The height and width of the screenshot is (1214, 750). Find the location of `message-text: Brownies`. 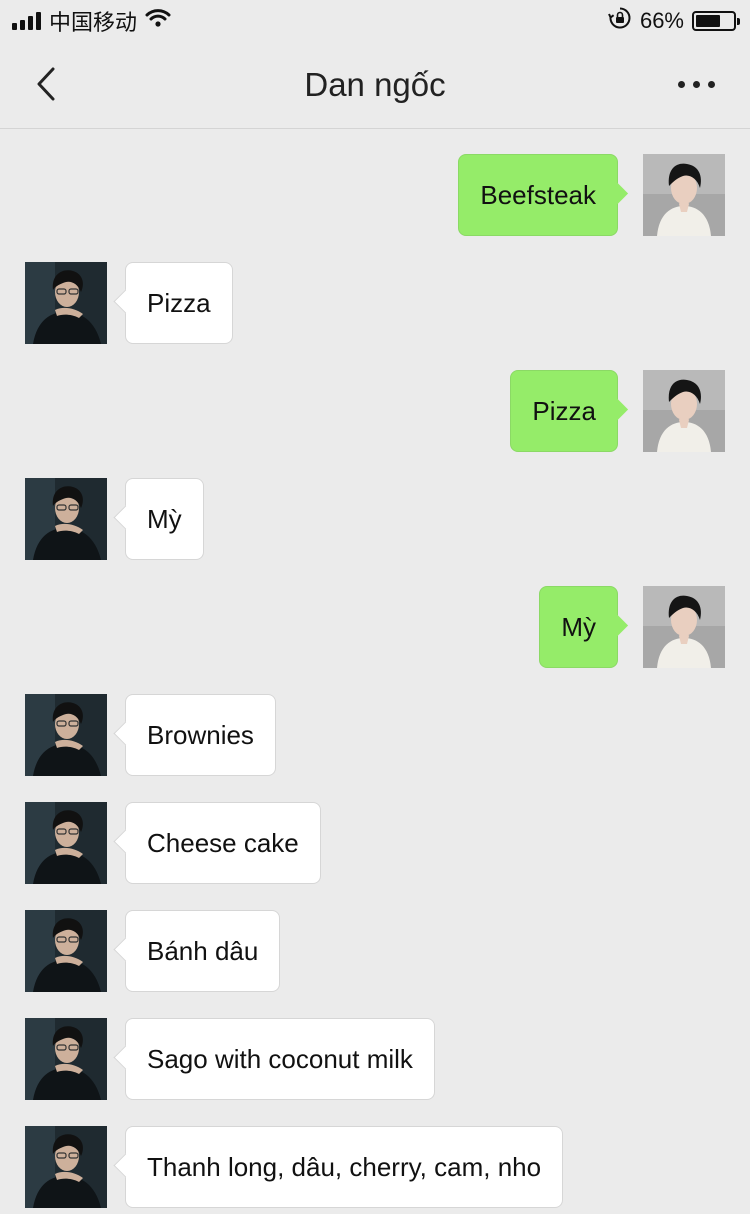

message-text: Brownies is located at coordinates (200, 734).